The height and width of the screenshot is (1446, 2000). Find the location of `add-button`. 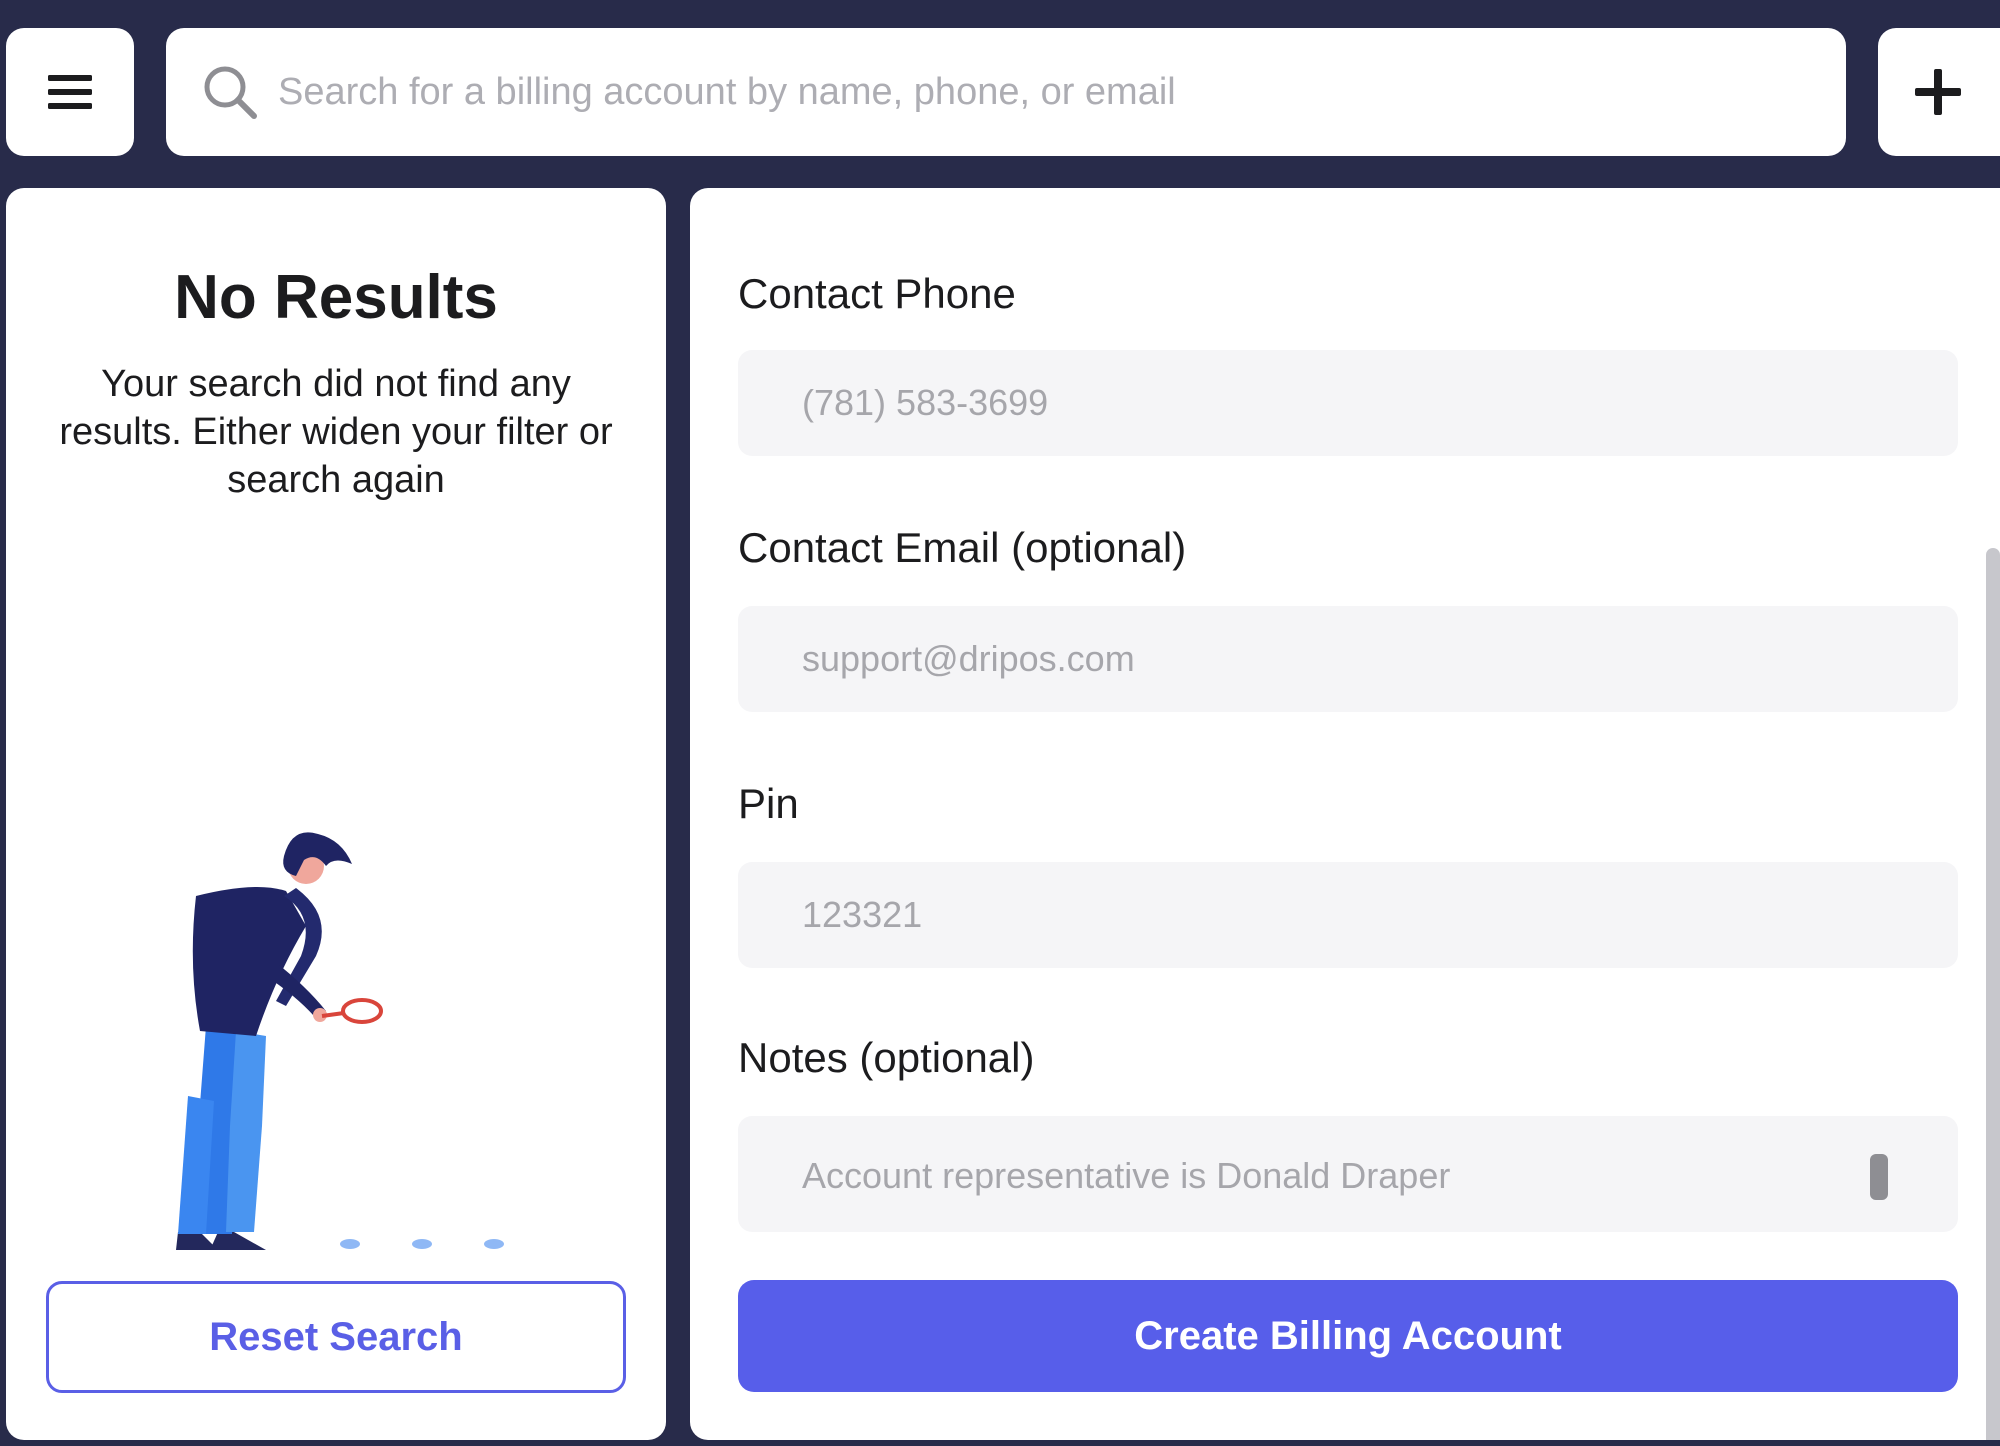

add-button is located at coordinates (1939, 92).